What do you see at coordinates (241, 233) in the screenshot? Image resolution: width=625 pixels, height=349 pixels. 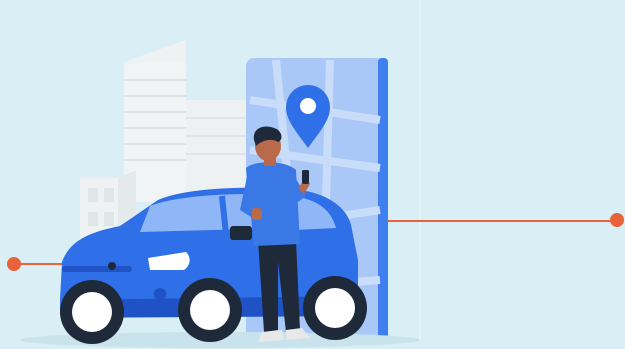 I see `car-mirror` at bounding box center [241, 233].